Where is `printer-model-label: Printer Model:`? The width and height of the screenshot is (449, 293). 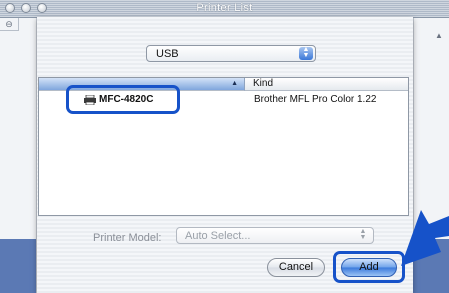
printer-model-label: Printer Model: is located at coordinates (127, 238).